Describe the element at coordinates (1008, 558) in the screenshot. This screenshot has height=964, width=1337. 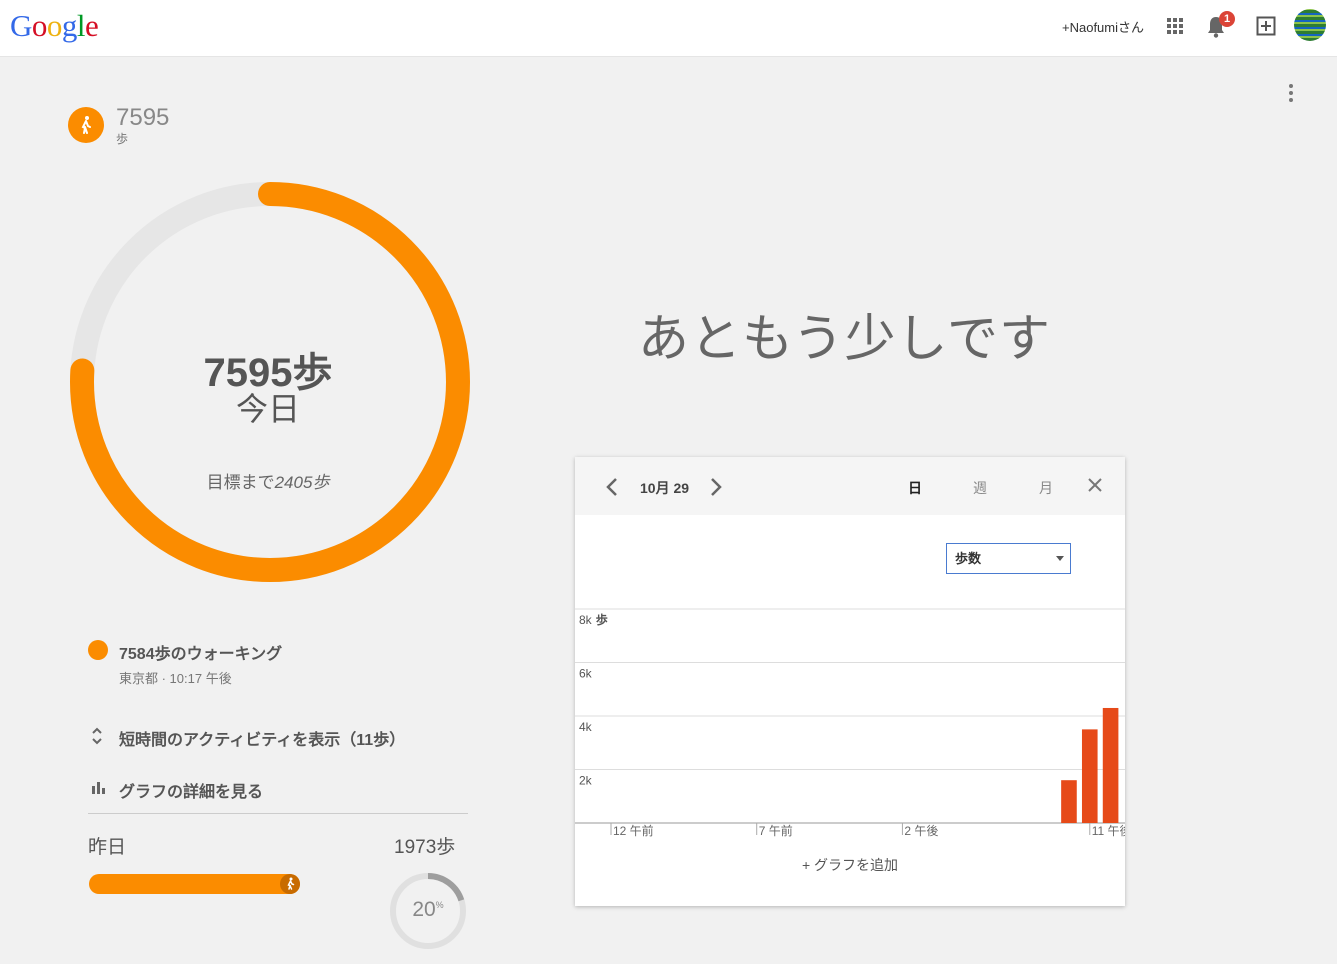
I see `metric-select: 歩数` at that location.